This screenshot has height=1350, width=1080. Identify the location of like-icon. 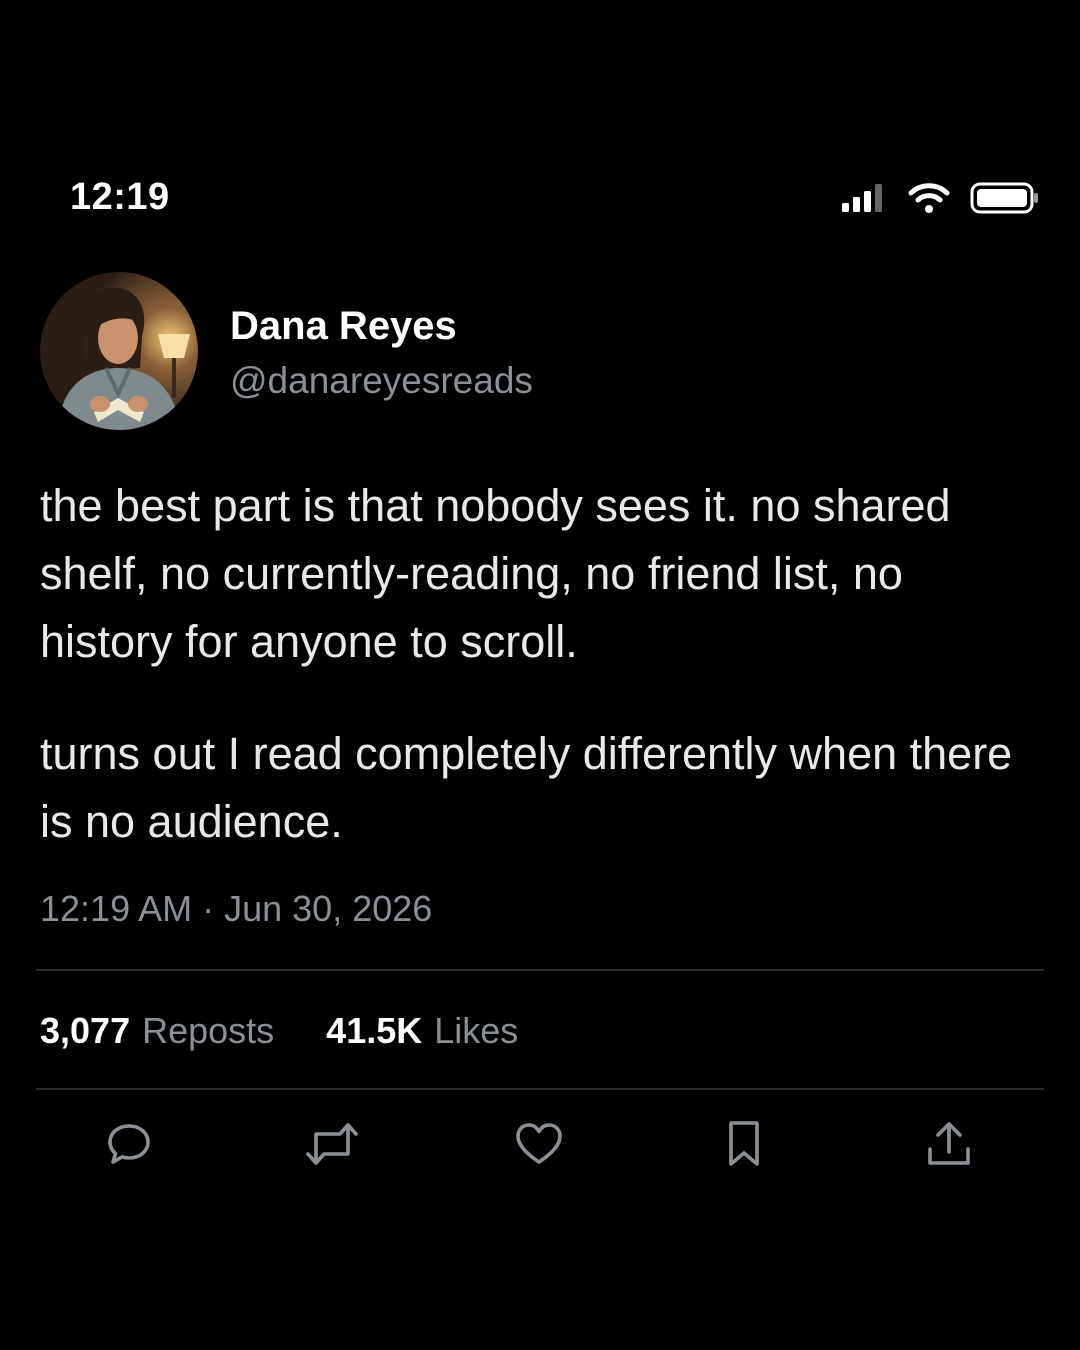
(539, 1144).